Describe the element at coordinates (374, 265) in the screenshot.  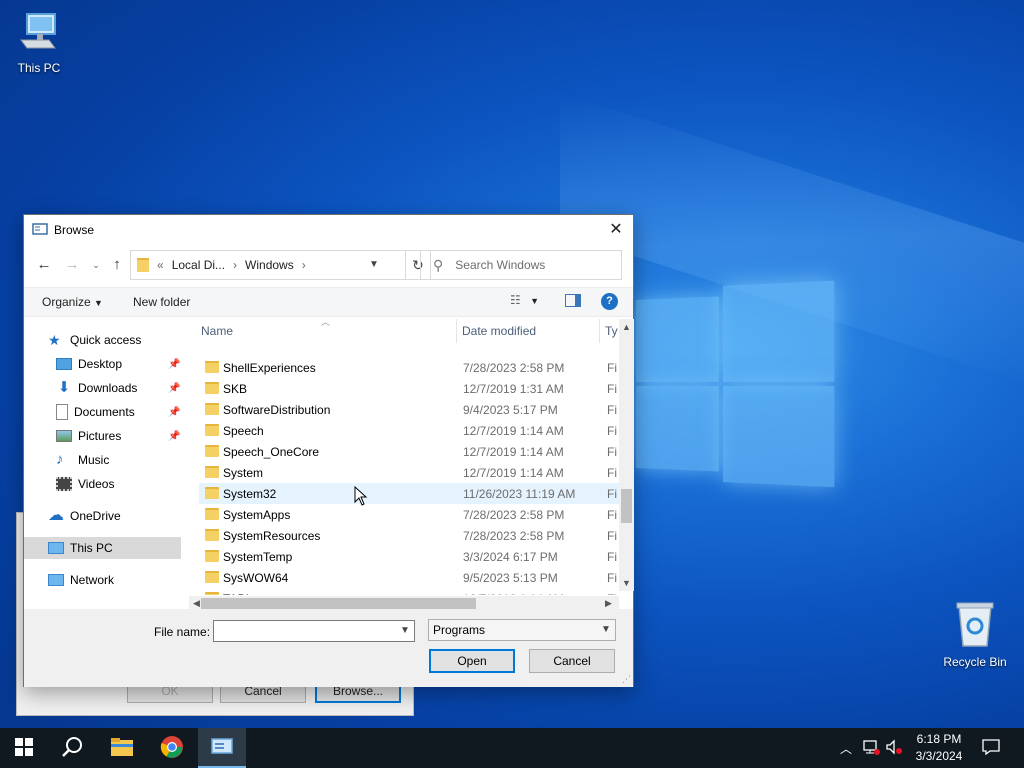
I see `address-dropdown: ▼` at that location.